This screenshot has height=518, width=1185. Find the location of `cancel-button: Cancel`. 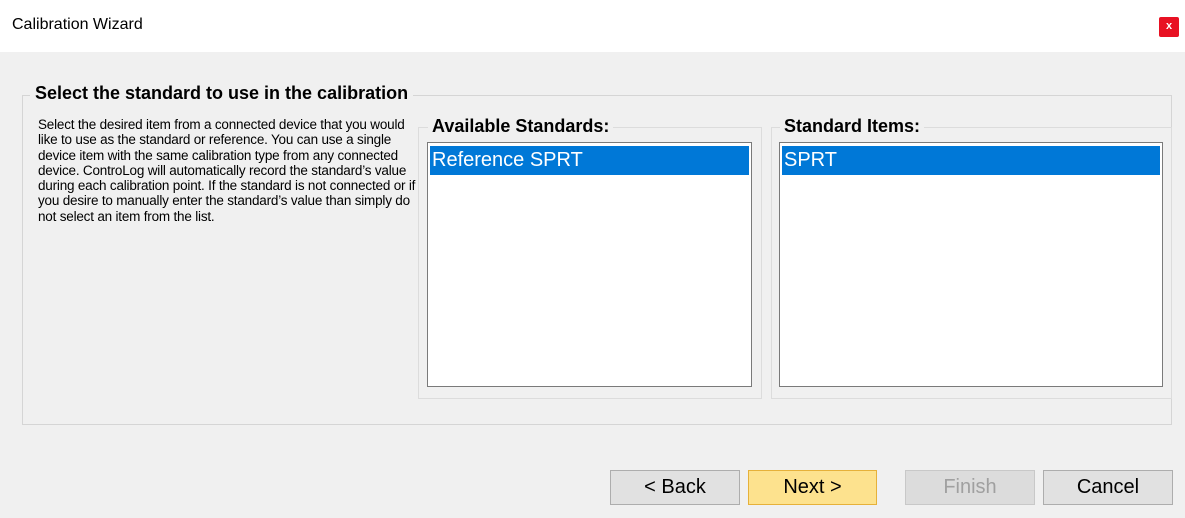

cancel-button: Cancel is located at coordinates (1108, 487).